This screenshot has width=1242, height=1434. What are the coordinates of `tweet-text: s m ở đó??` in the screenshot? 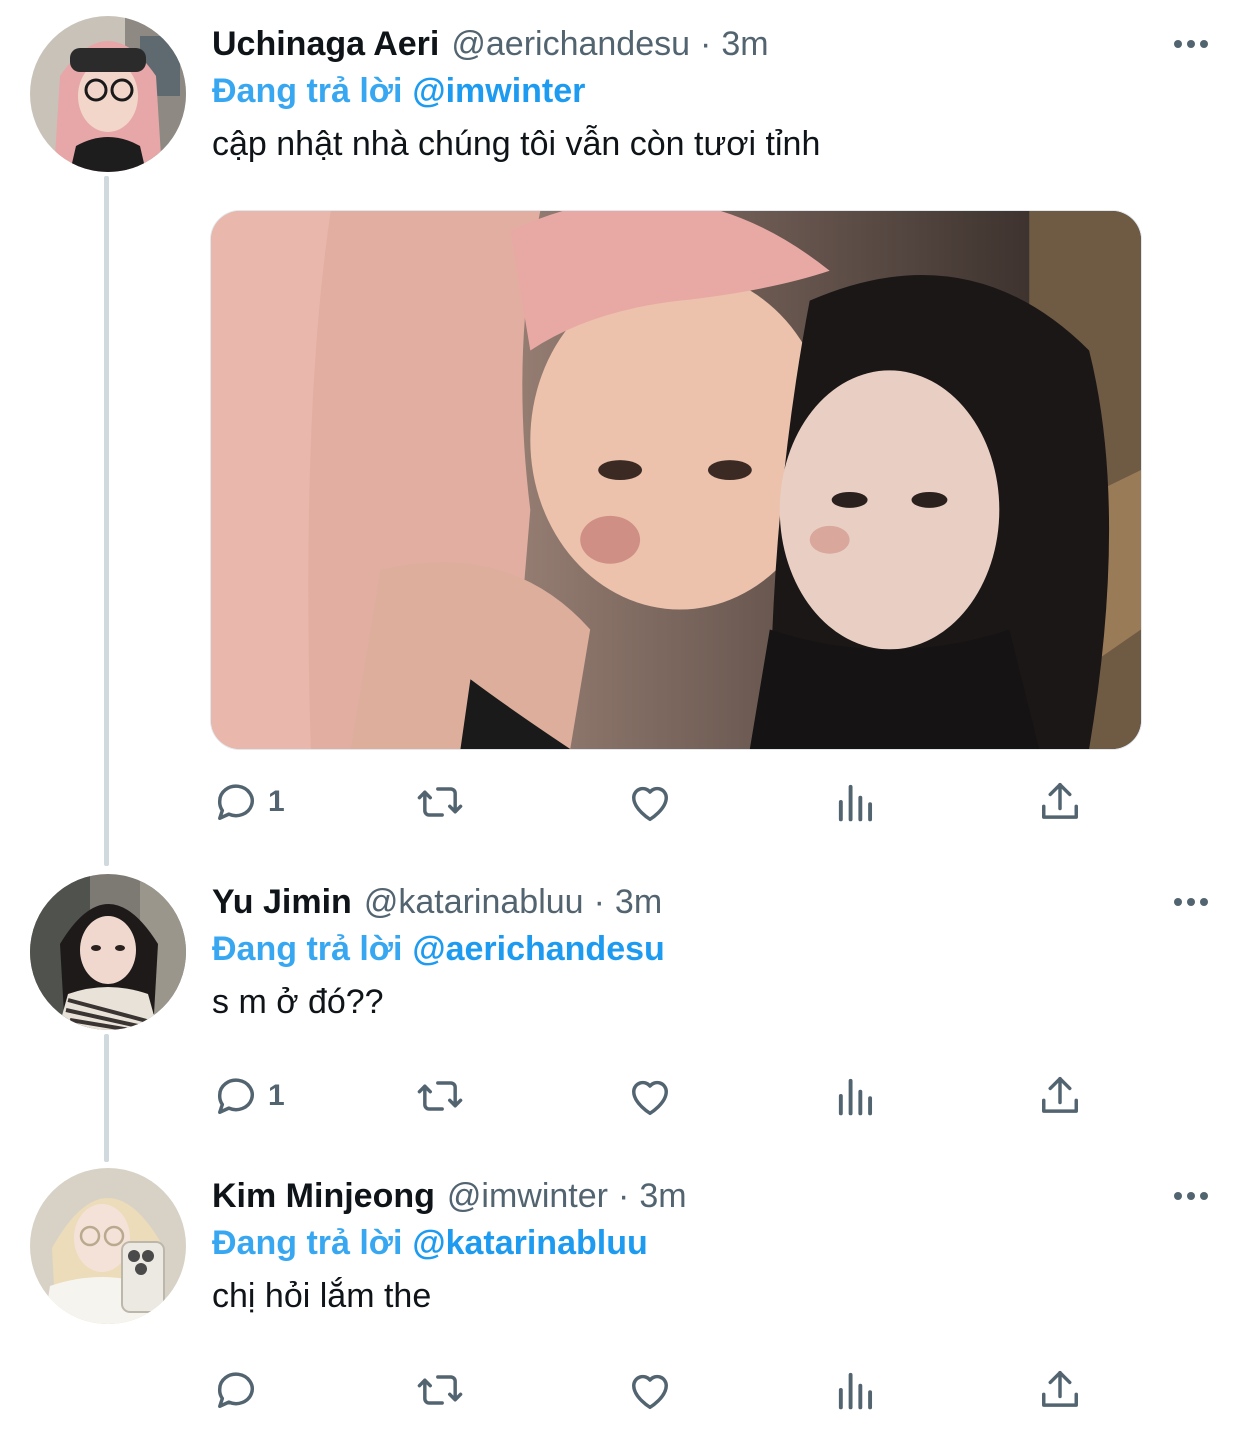 It's located at (298, 1001).